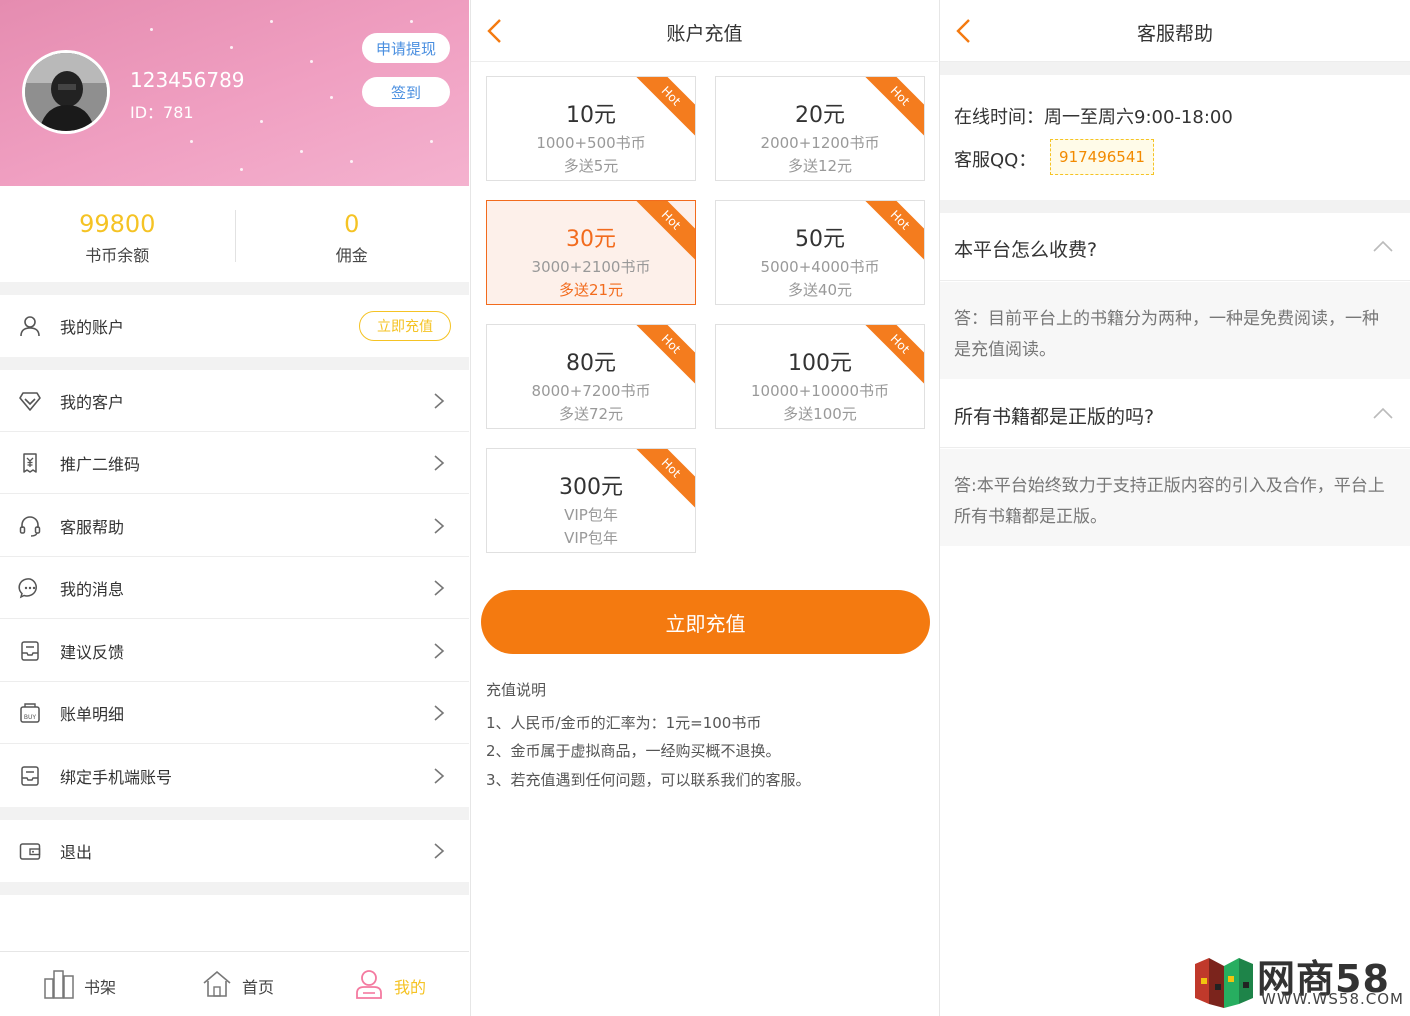  Describe the element at coordinates (234, 93) in the screenshot. I see `profile-header: 123456789 ID：781 申请提现 签到` at that location.